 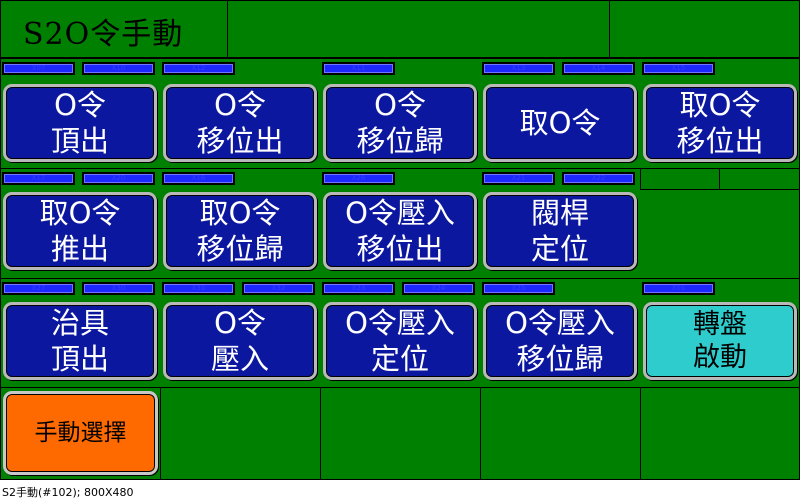 I want to click on io-tag-x32: X32, so click(x=278, y=288).